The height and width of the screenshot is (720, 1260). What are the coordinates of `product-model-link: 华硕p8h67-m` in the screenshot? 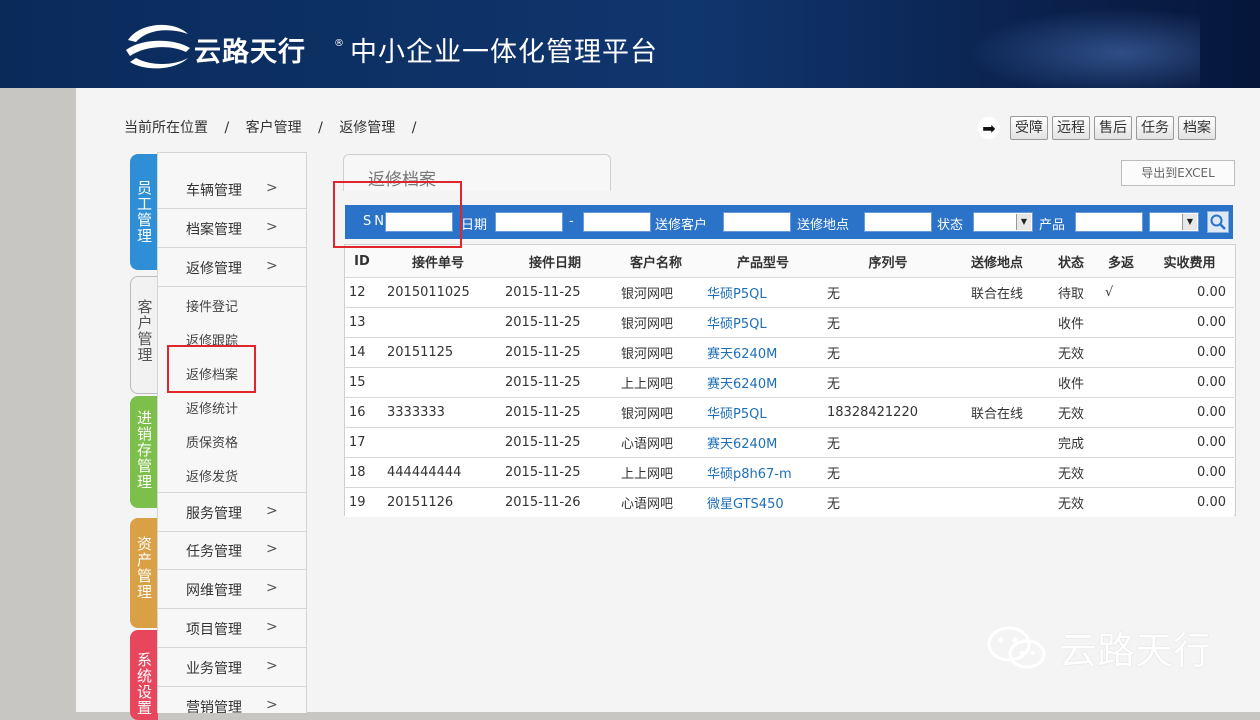 It's located at (763, 472).